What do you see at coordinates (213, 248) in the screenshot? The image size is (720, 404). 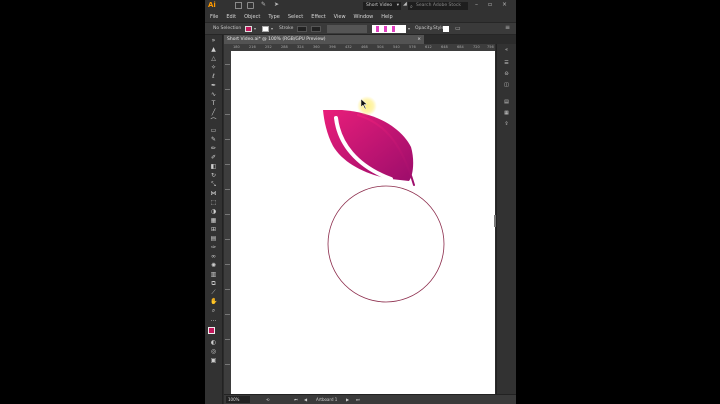 I see `eyedropper-tool-icon: ✑` at bounding box center [213, 248].